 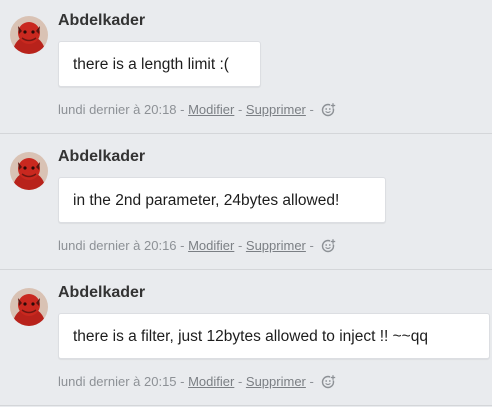 What do you see at coordinates (159, 64) in the screenshot?
I see `message-bubble: there is a length limit :(` at bounding box center [159, 64].